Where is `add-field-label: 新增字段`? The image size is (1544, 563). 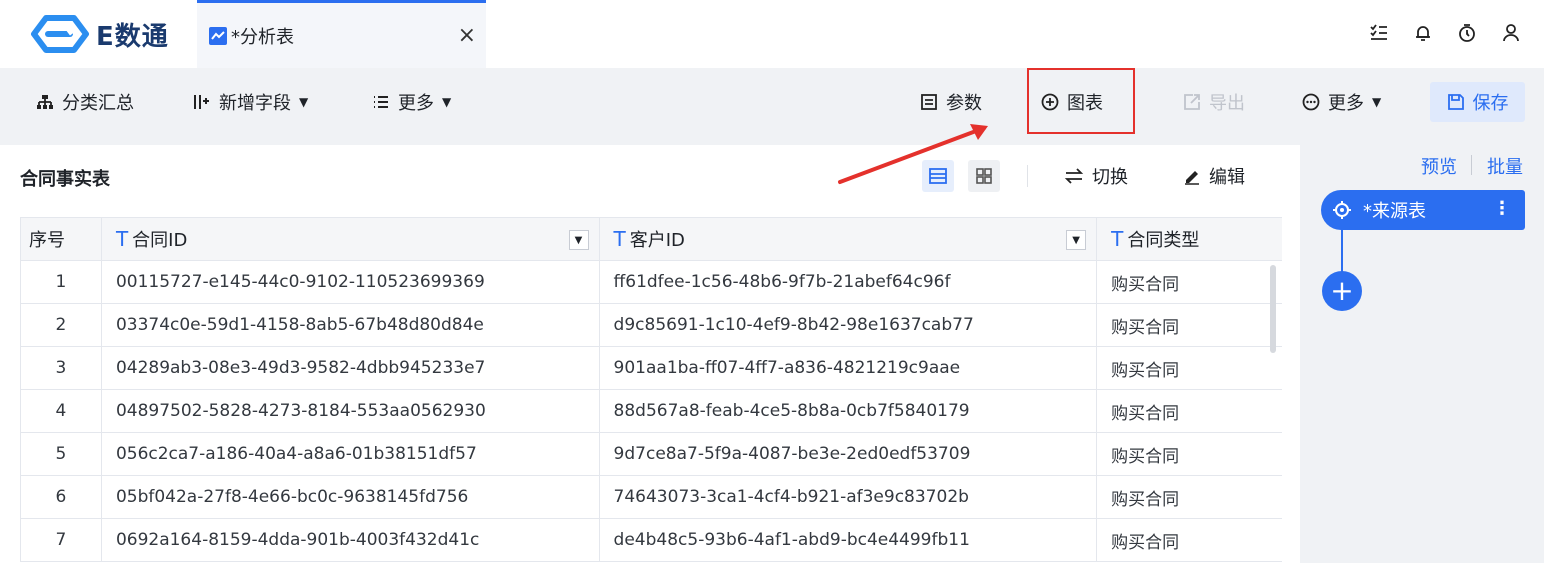
add-field-label: 新增字段 is located at coordinates (255, 103).